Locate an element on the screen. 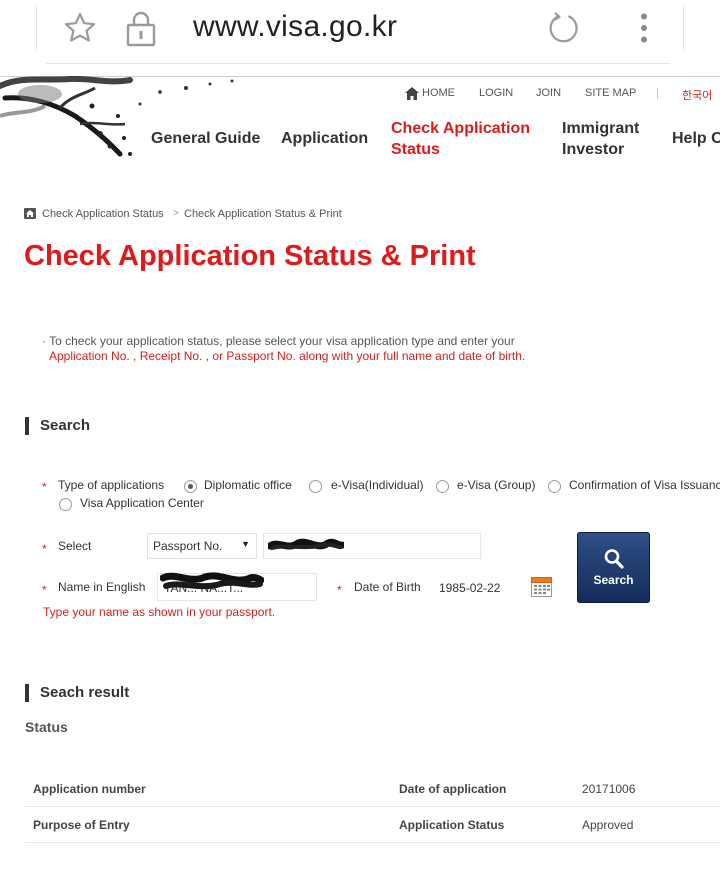  radio-evisa-group-label: e-Visa (Group) is located at coordinates (496, 485).